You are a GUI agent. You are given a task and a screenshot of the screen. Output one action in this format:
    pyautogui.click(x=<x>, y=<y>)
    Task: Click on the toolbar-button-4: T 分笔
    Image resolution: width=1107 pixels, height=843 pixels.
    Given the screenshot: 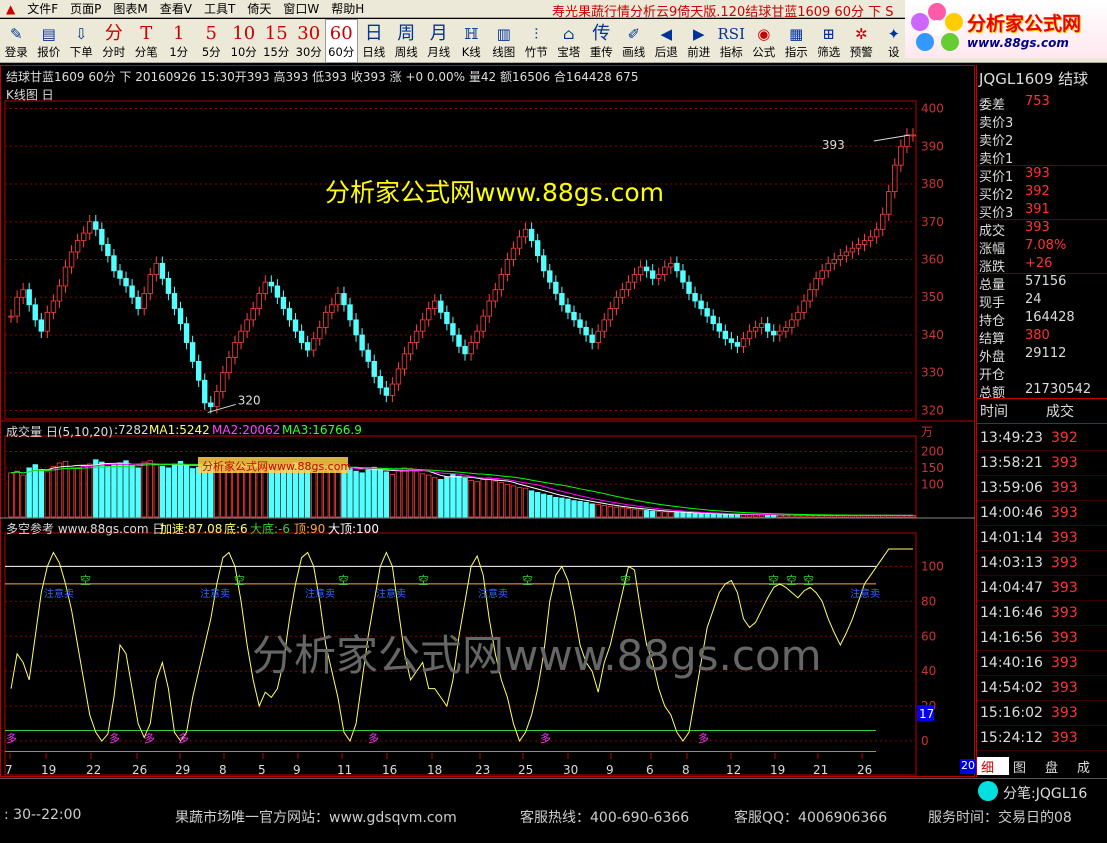 What is the action you would take?
    pyautogui.click(x=146, y=41)
    